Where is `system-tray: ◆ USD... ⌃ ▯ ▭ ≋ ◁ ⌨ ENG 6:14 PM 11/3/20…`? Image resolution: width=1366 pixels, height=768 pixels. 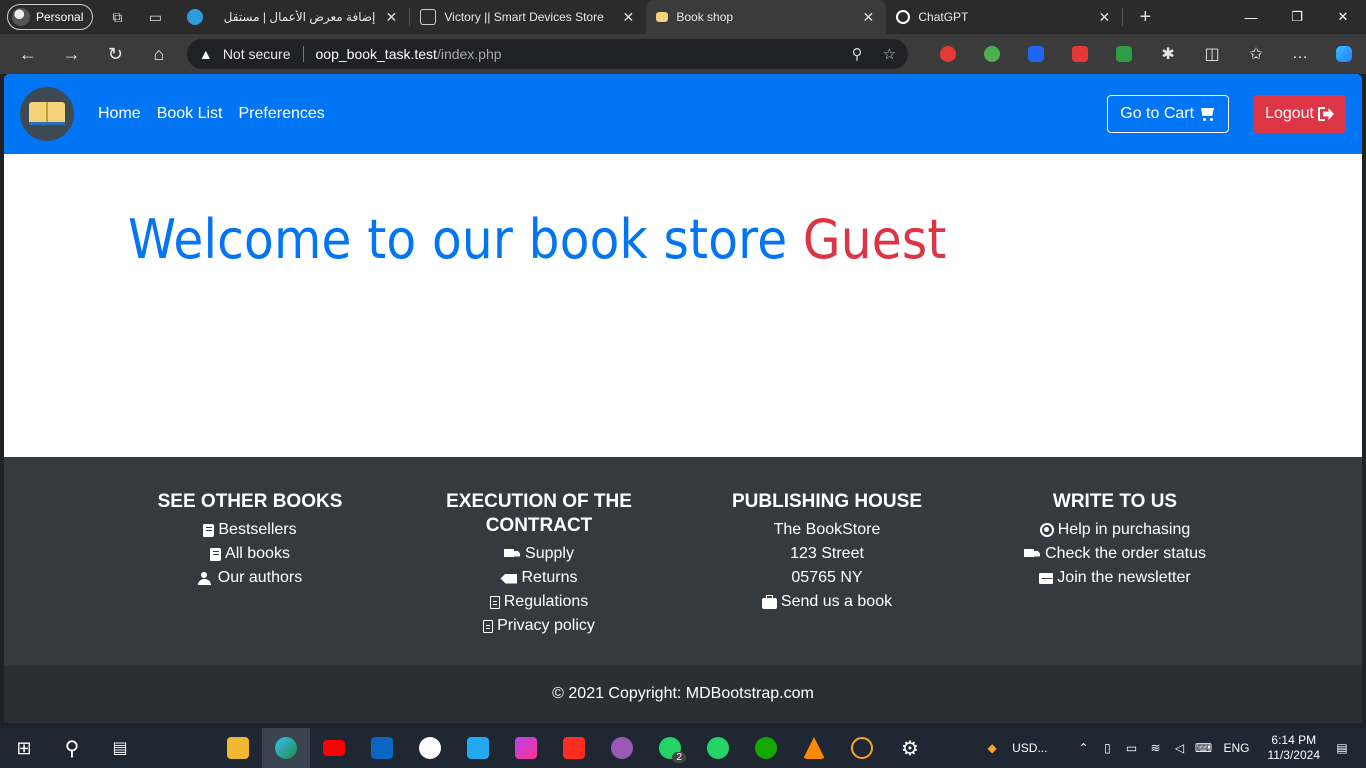 system-tray: ◆ USD... ⌃ ▯ ▭ ≋ ◁ ⌨ ENG 6:14 PM 11/3/20… is located at coordinates (1173, 748).